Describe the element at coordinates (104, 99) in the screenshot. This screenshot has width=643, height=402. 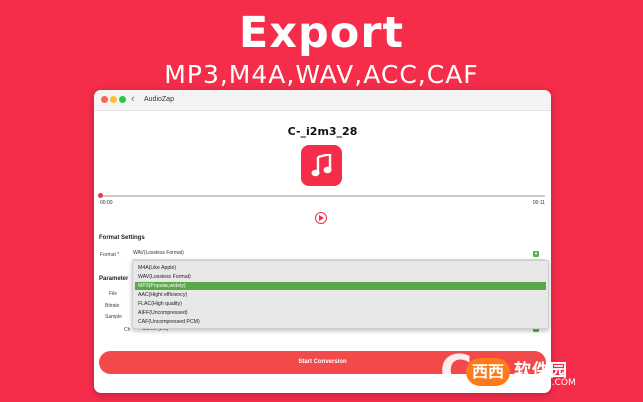
I see `close-window-button` at that location.